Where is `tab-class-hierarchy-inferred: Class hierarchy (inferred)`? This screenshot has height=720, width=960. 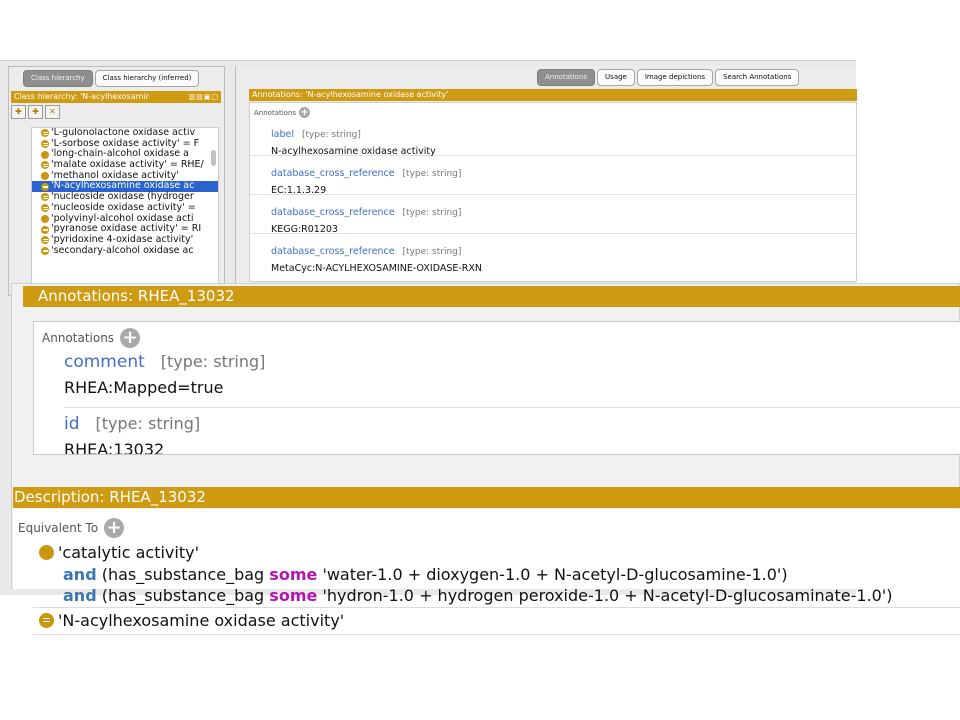
tab-class-hierarchy-inferred: Class hierarchy (inferred) is located at coordinates (147, 78).